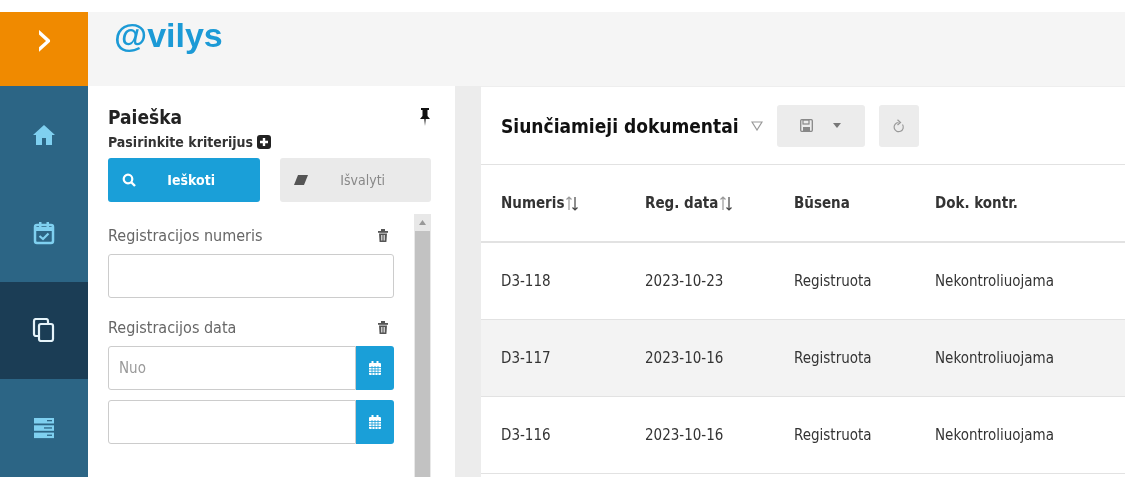  I want to click on table-cell: D3-117, so click(526, 358).